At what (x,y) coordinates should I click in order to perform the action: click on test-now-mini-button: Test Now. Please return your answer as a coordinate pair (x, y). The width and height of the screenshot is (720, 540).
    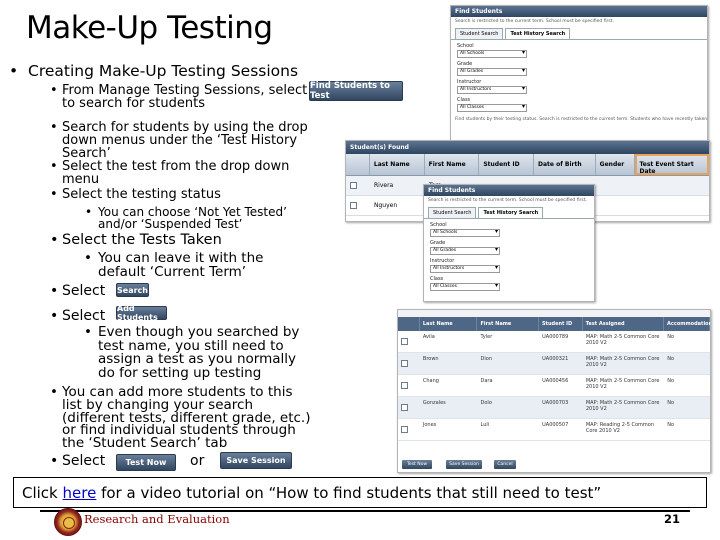
    Looking at the image, I should click on (417, 464).